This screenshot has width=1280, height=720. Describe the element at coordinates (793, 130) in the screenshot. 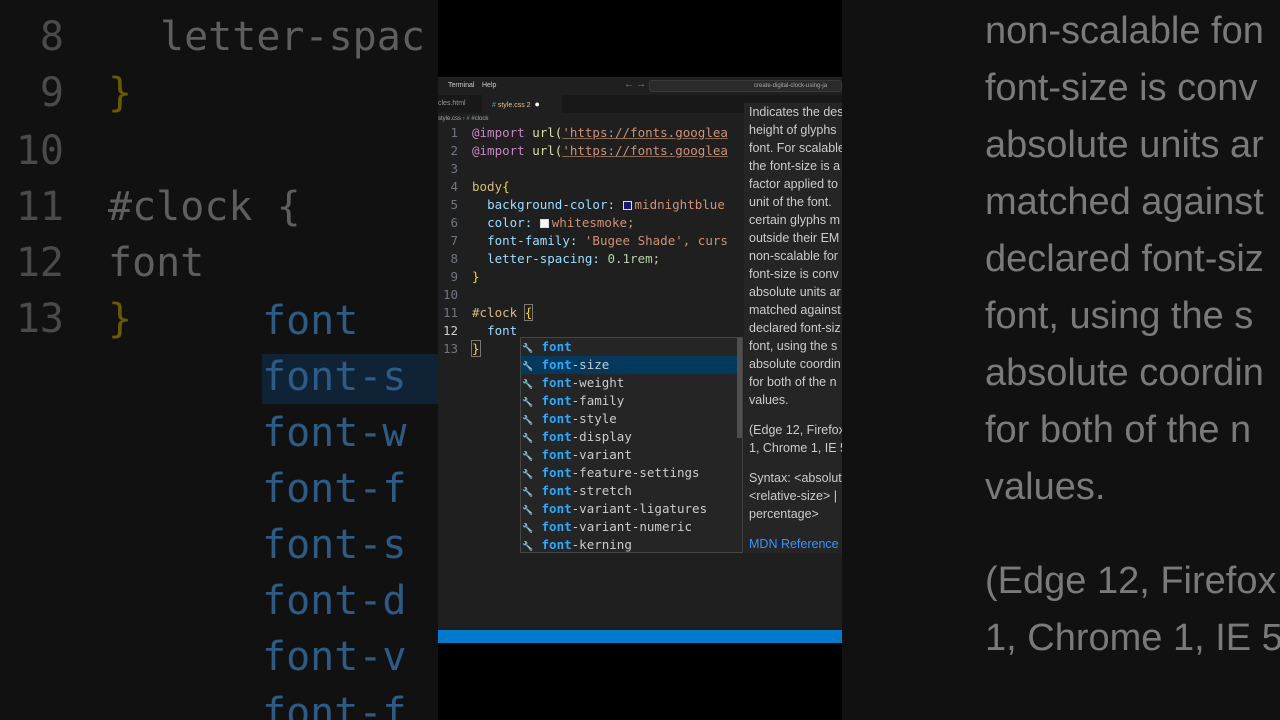

I see `doc-line: height of glyphs` at that location.